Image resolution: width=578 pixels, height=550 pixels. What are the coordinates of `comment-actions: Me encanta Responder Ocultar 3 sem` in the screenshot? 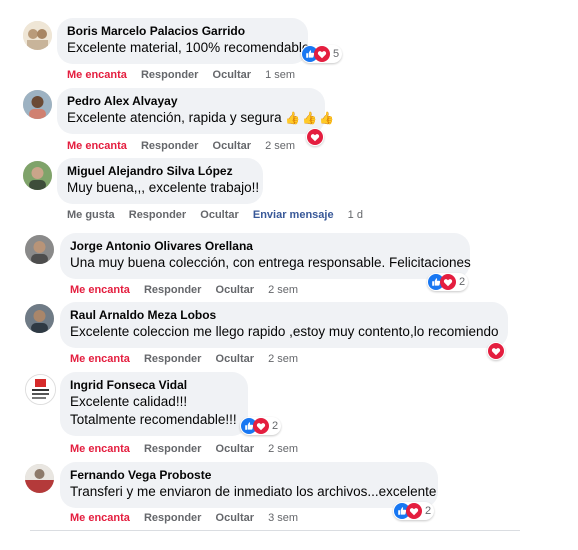 It's located at (189, 518).